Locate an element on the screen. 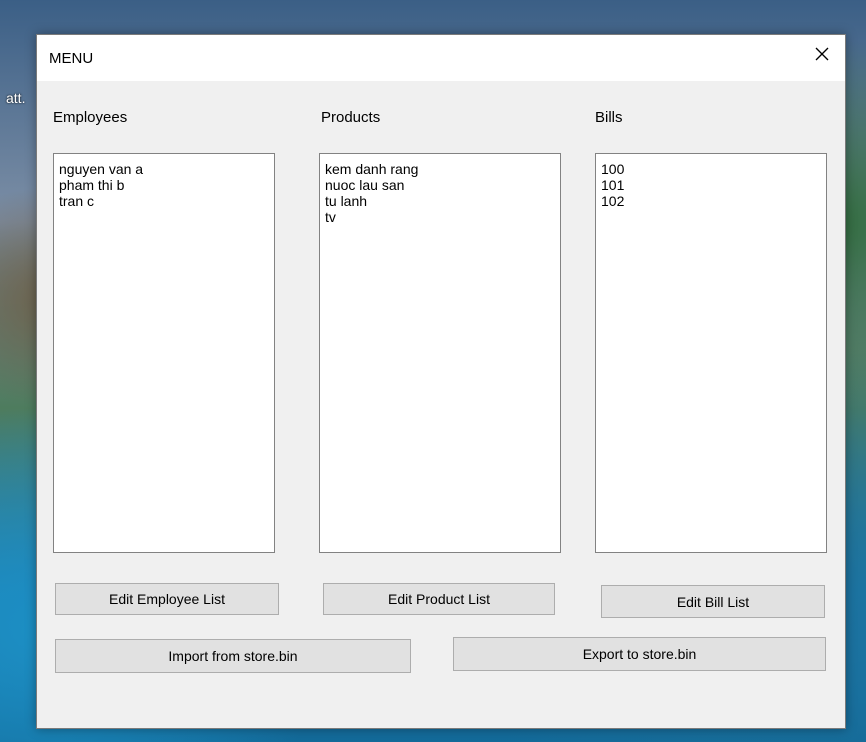  employees-listbox: nguyen van a pham thi b tran c is located at coordinates (164, 353).